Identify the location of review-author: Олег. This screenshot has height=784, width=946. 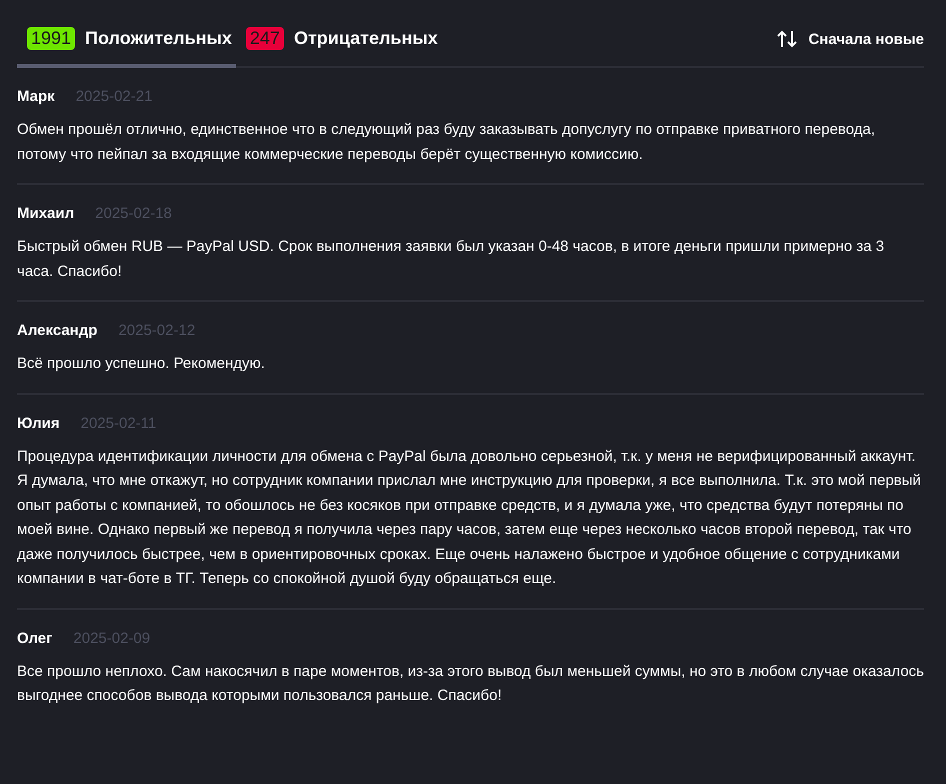
(34, 638).